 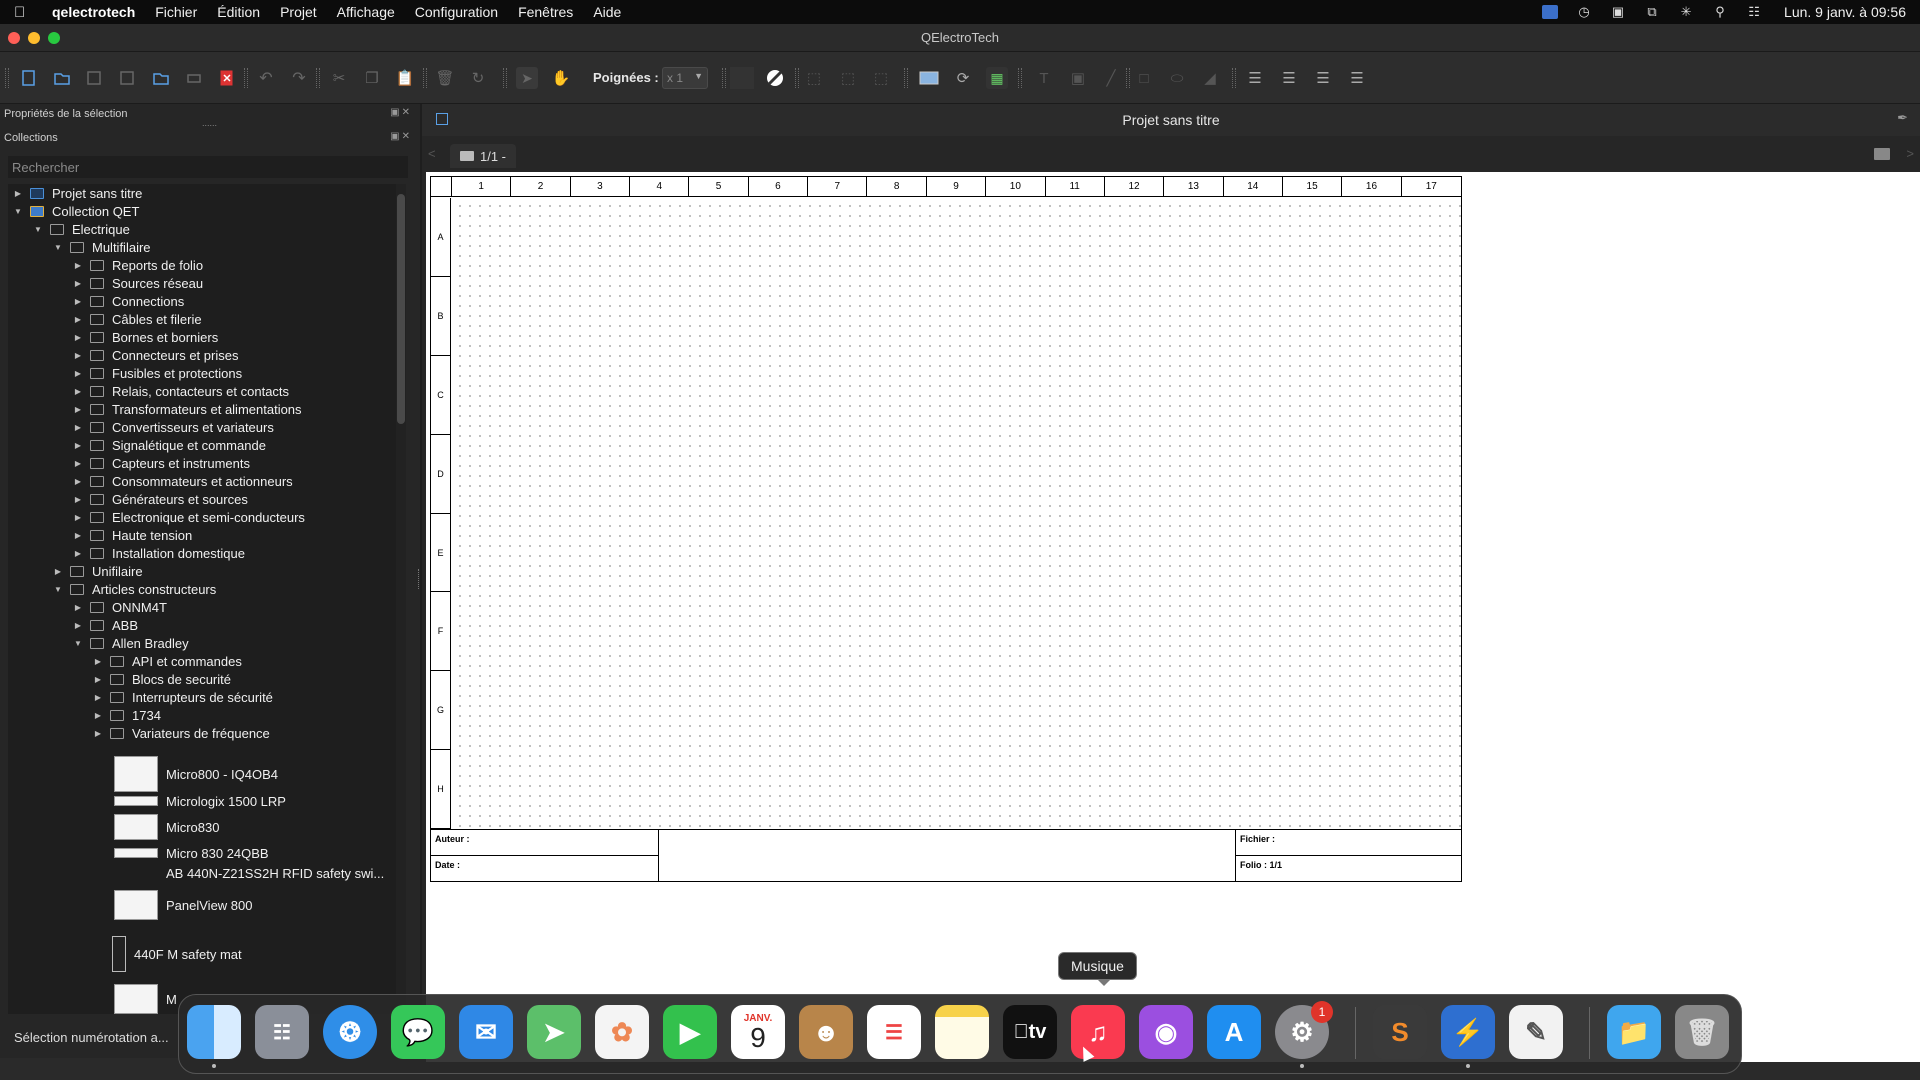 I want to click on launchpad-icon: ☷, so click(x=282, y=1032).